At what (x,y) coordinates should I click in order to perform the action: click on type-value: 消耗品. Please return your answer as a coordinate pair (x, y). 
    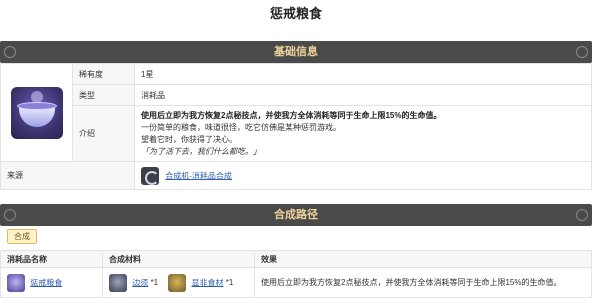
    Looking at the image, I should click on (363, 95).